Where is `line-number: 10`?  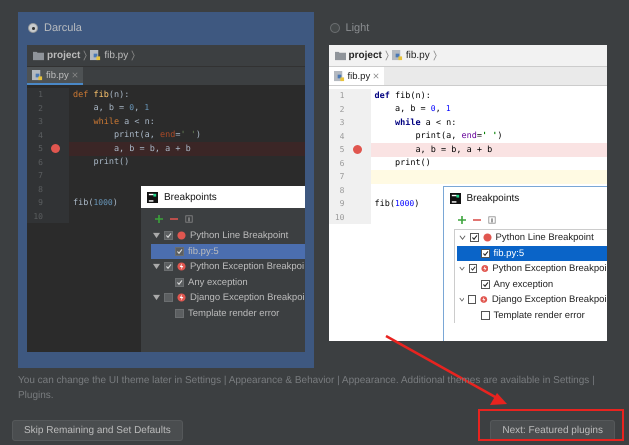
line-number: 10 is located at coordinates (339, 217).